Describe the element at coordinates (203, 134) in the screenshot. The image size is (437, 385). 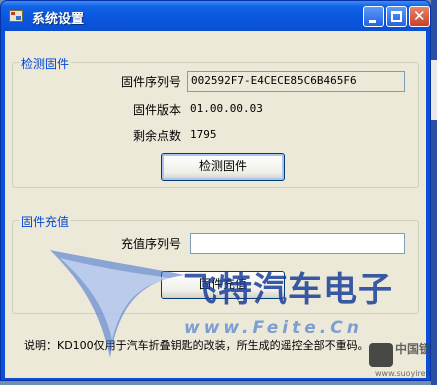
I see `remaining-points-value: 1795` at that location.